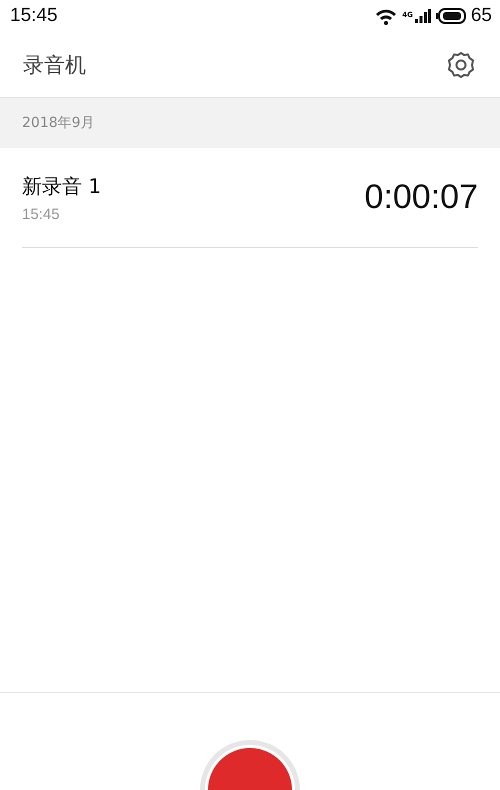 The image size is (500, 790). I want to click on app-title: 录音机, so click(54, 65).